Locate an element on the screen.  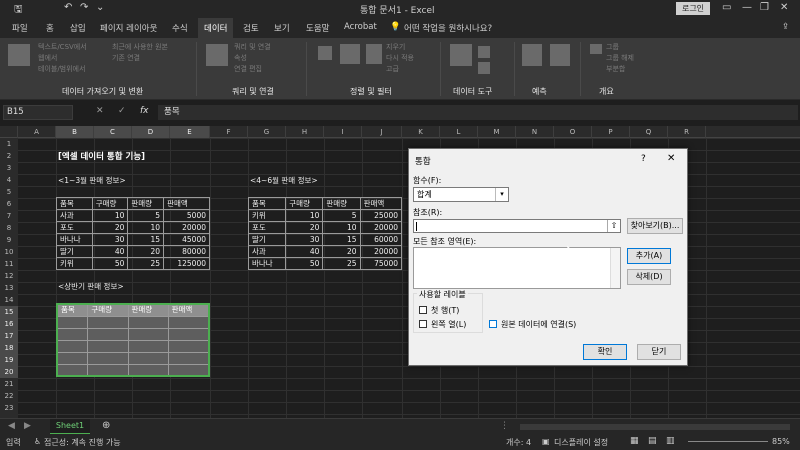
column-header: H is located at coordinates (305, 132).